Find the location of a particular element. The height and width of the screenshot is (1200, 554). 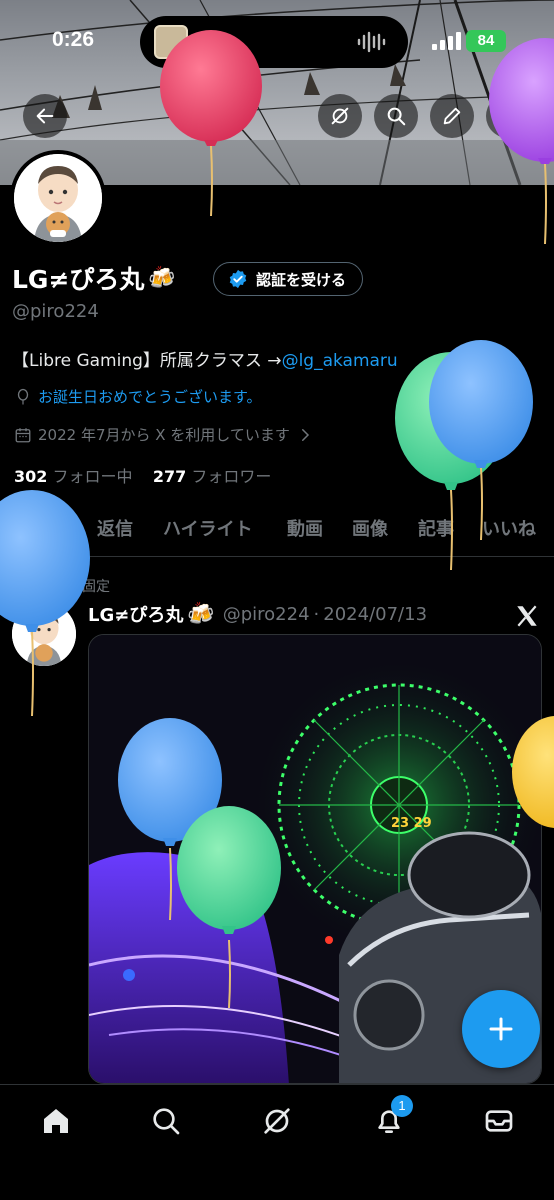

audio-wave-icon is located at coordinates (371, 42).